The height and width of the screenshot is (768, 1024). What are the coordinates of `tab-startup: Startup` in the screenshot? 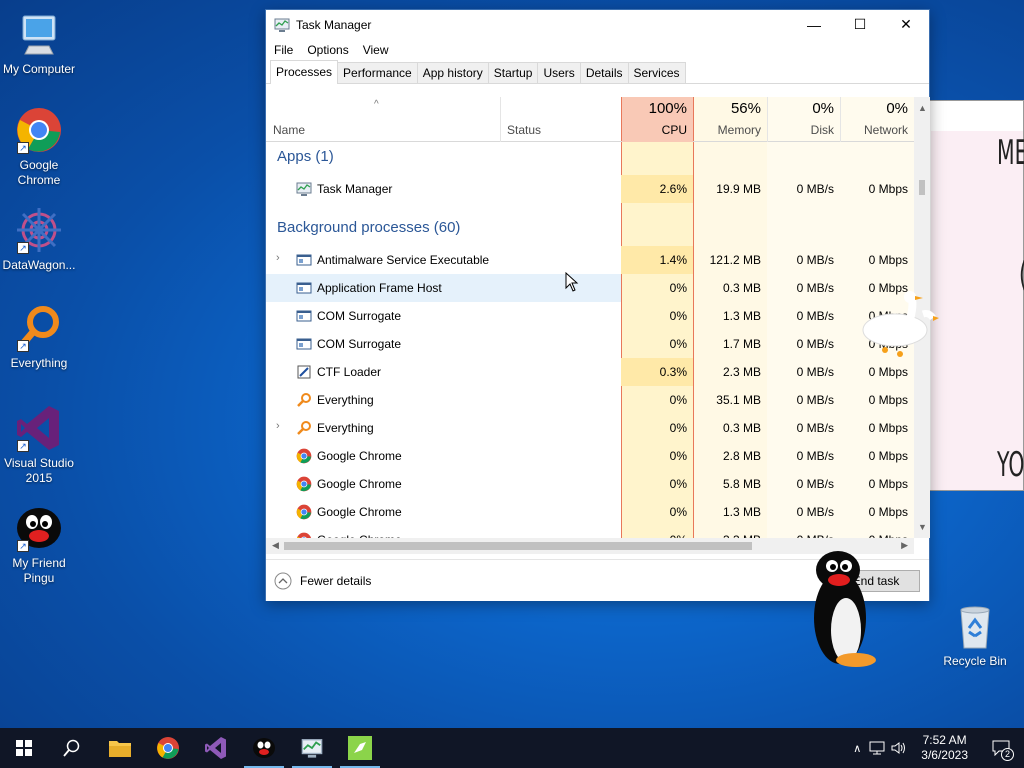 It's located at (513, 72).